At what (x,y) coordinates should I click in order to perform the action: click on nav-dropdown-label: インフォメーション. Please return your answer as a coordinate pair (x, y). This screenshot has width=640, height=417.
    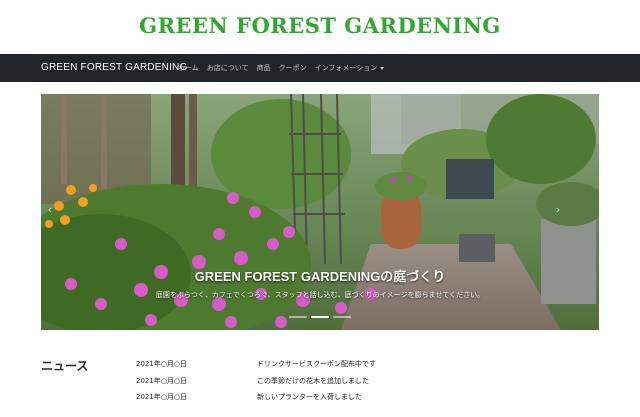
    Looking at the image, I should click on (346, 68).